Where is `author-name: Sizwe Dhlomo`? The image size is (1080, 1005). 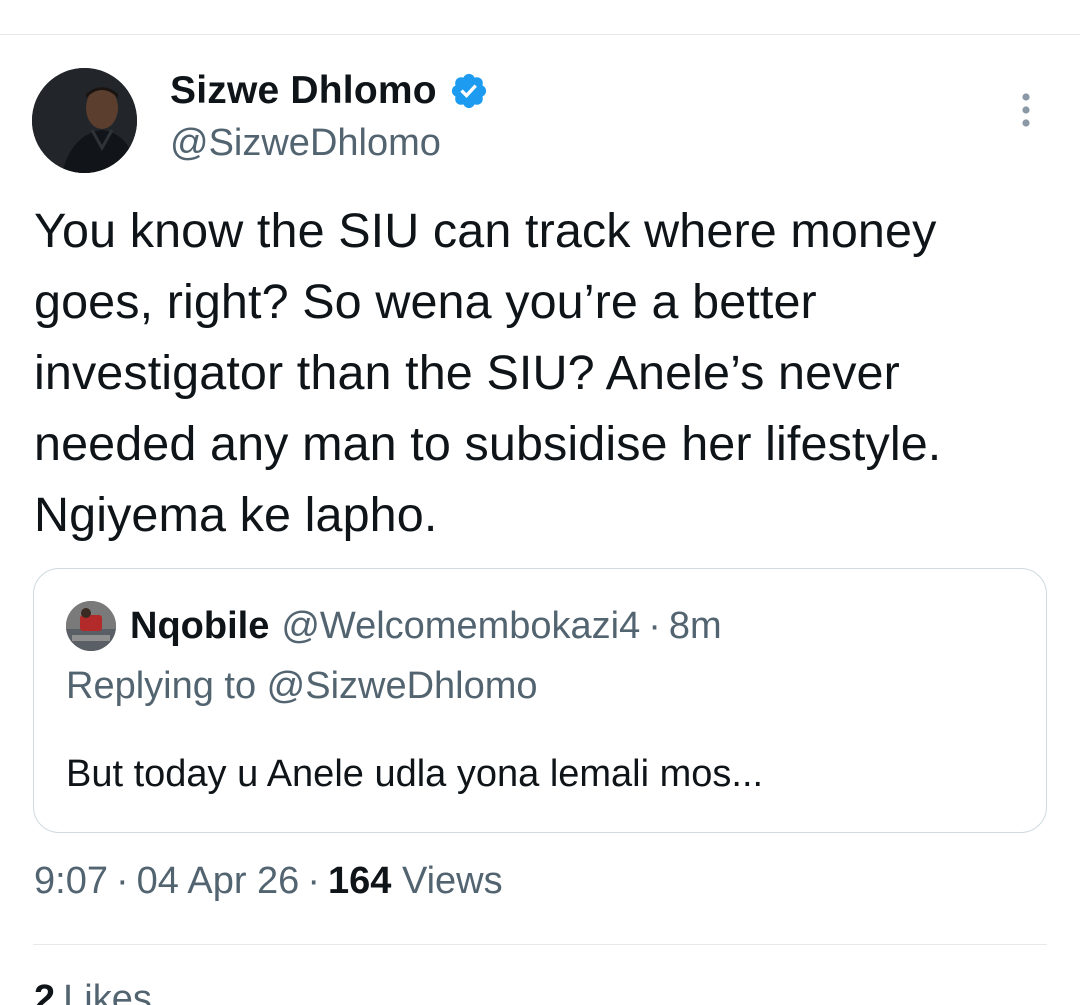 author-name: Sizwe Dhlomo is located at coordinates (303, 91).